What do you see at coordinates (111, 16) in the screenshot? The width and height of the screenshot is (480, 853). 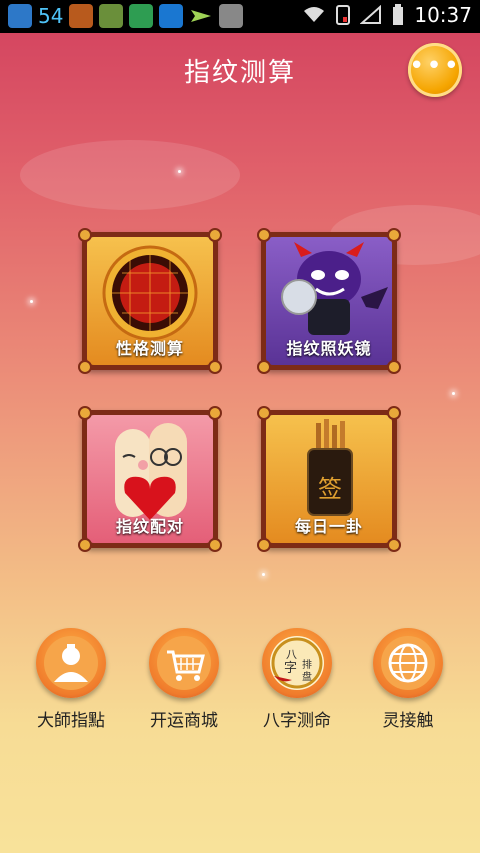 I see `cleaner-icon` at bounding box center [111, 16].